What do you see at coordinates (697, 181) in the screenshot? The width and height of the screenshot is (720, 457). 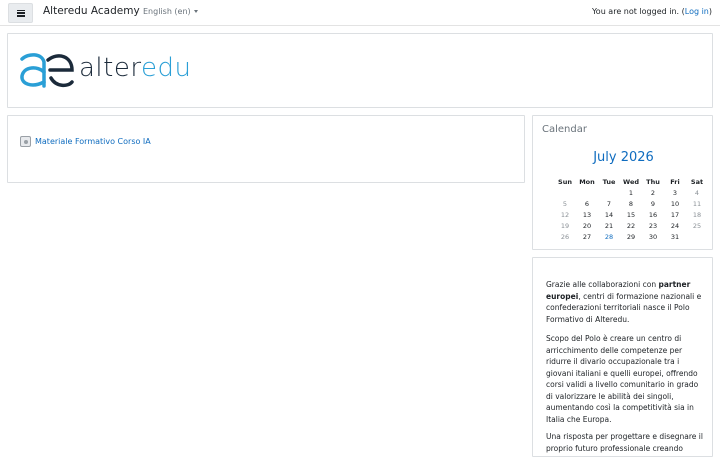 I see `weekday-header: Sat` at bounding box center [697, 181].